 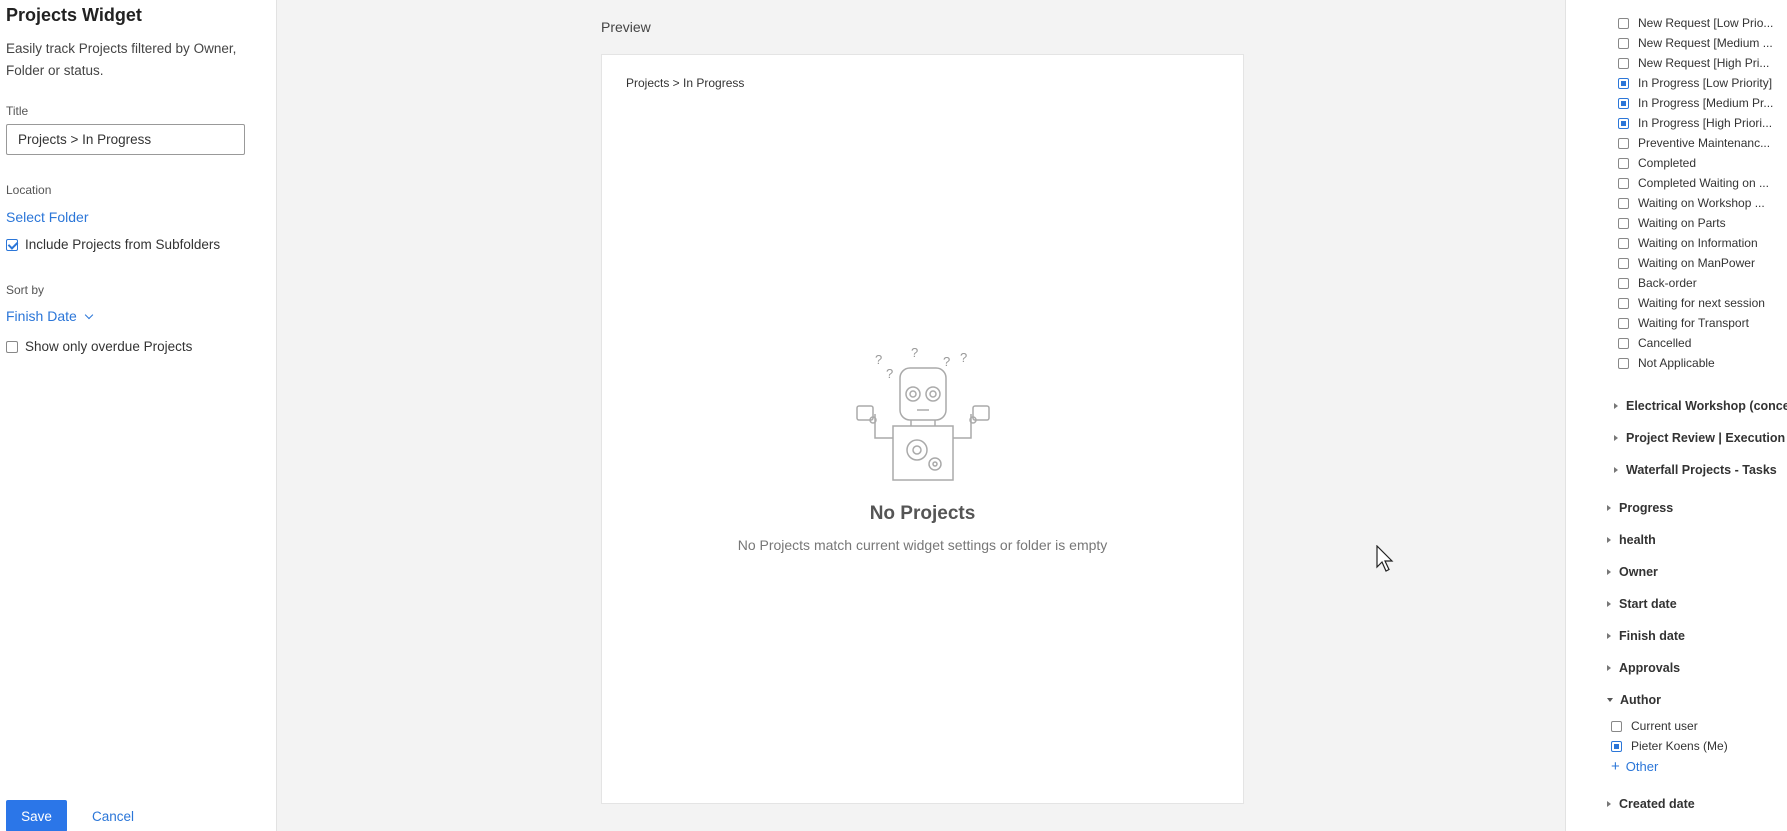 I want to click on confused-robot-icon: ? ? ? ? ?, so click(x=922, y=413).